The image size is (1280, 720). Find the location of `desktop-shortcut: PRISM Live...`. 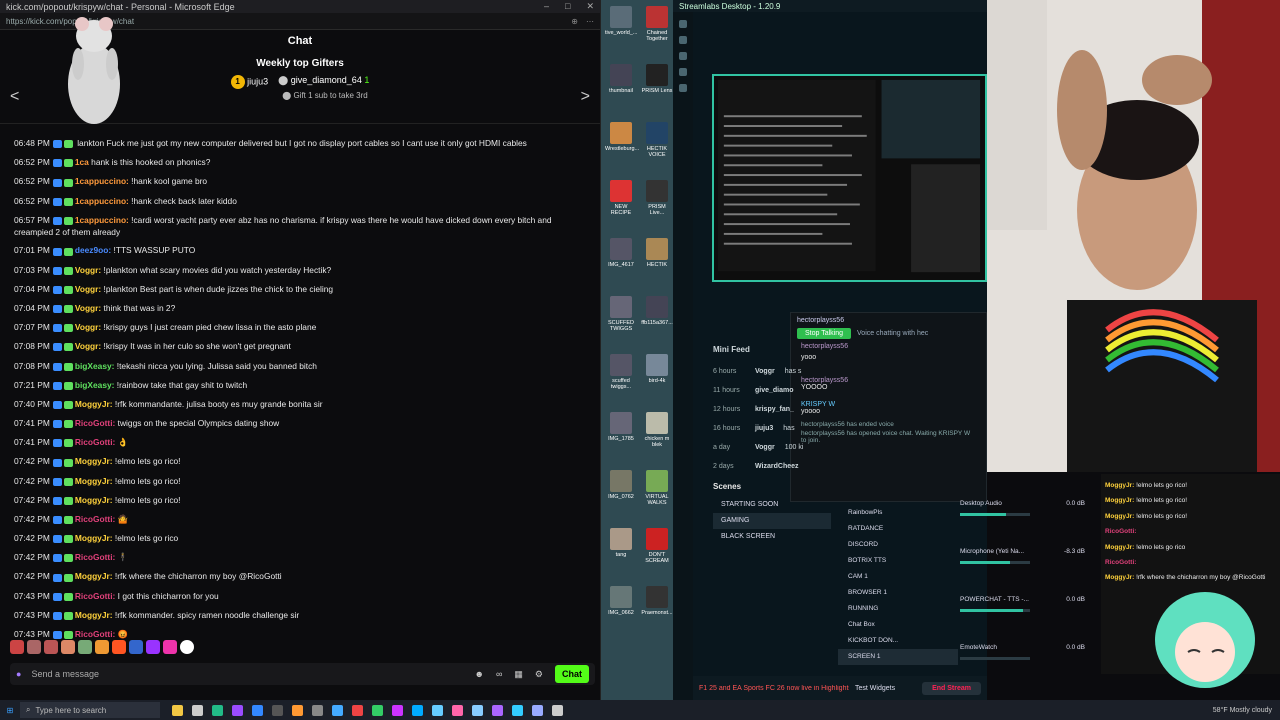

desktop-shortcut: PRISM Live... is located at coordinates (657, 198).